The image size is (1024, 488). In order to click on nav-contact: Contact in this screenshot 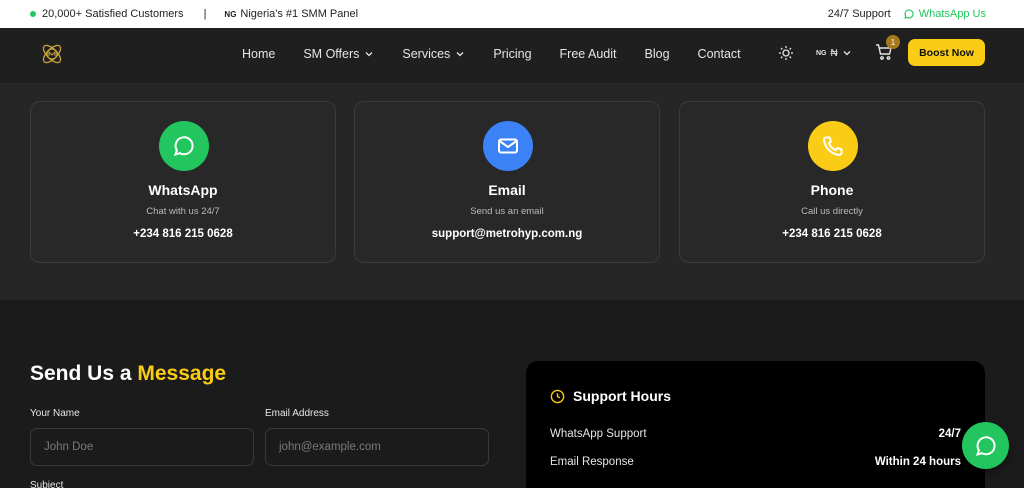, I will do `click(719, 54)`.